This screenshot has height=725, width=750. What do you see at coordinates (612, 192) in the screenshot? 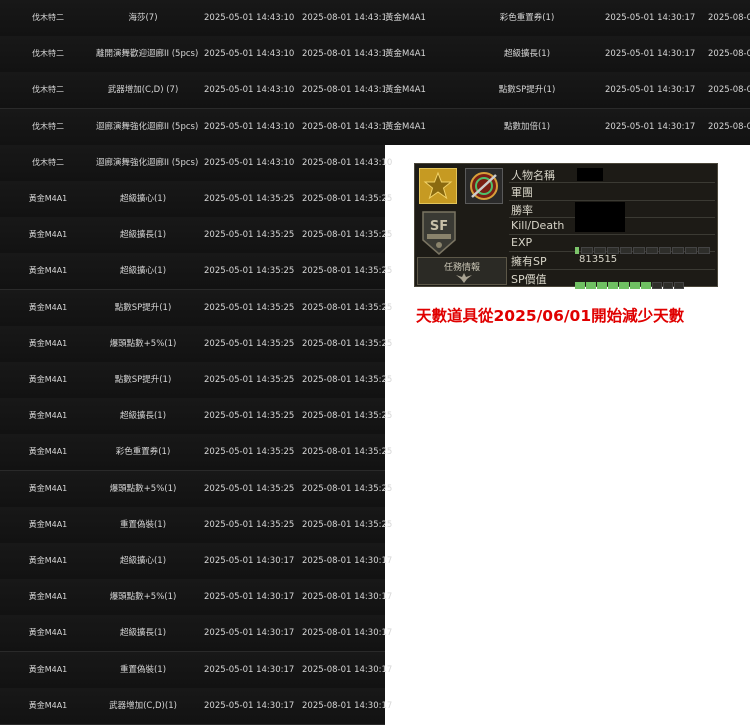
I see `profile-row-squad: 軍團` at bounding box center [612, 192].